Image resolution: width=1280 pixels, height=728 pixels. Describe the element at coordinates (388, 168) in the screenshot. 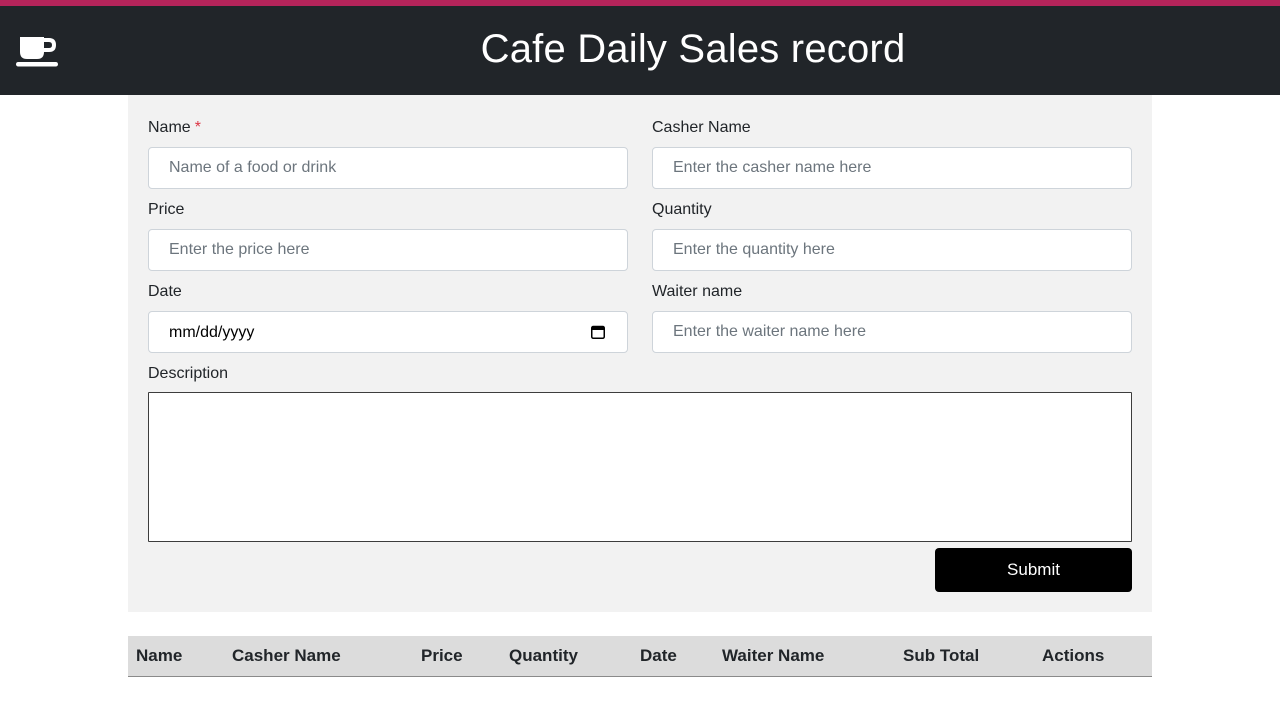

I see `name-input` at that location.